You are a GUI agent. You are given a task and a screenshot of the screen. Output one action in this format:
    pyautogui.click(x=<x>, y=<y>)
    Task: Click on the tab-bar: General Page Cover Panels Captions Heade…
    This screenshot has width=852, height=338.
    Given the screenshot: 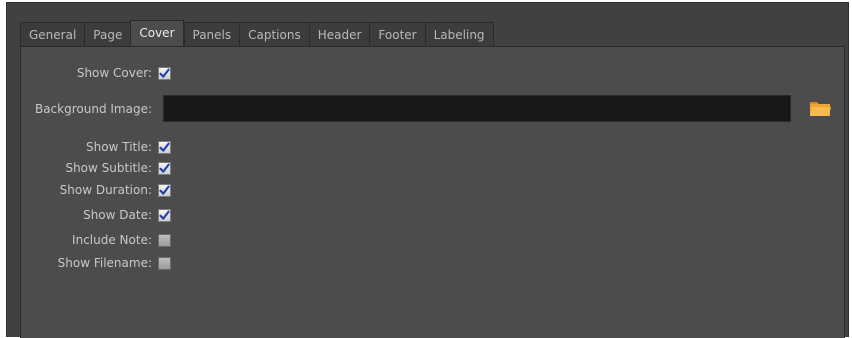 What is the action you would take?
    pyautogui.click(x=257, y=33)
    